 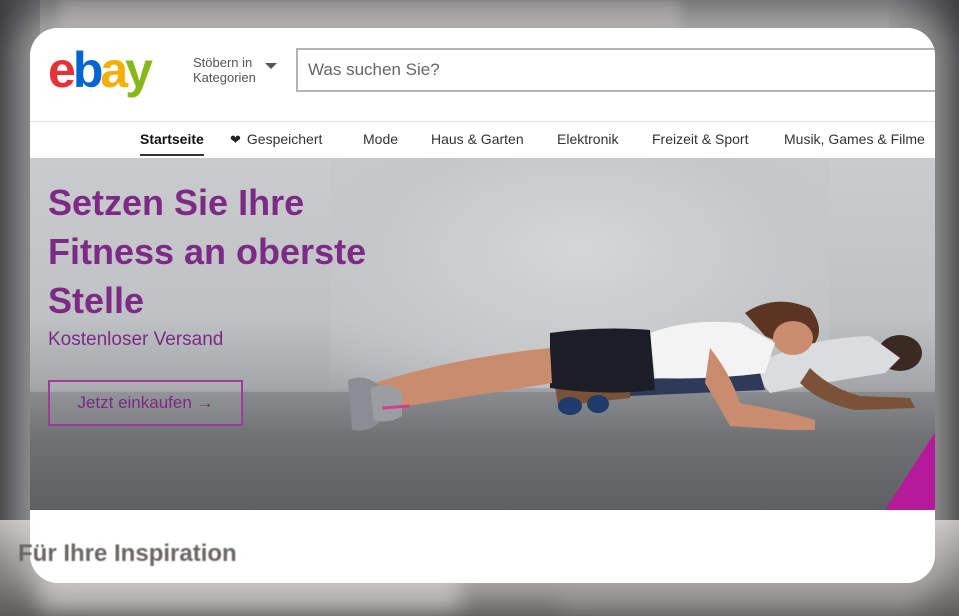 I want to click on site-header: ebay Stöbern in Kategorien, so click(x=482, y=74).